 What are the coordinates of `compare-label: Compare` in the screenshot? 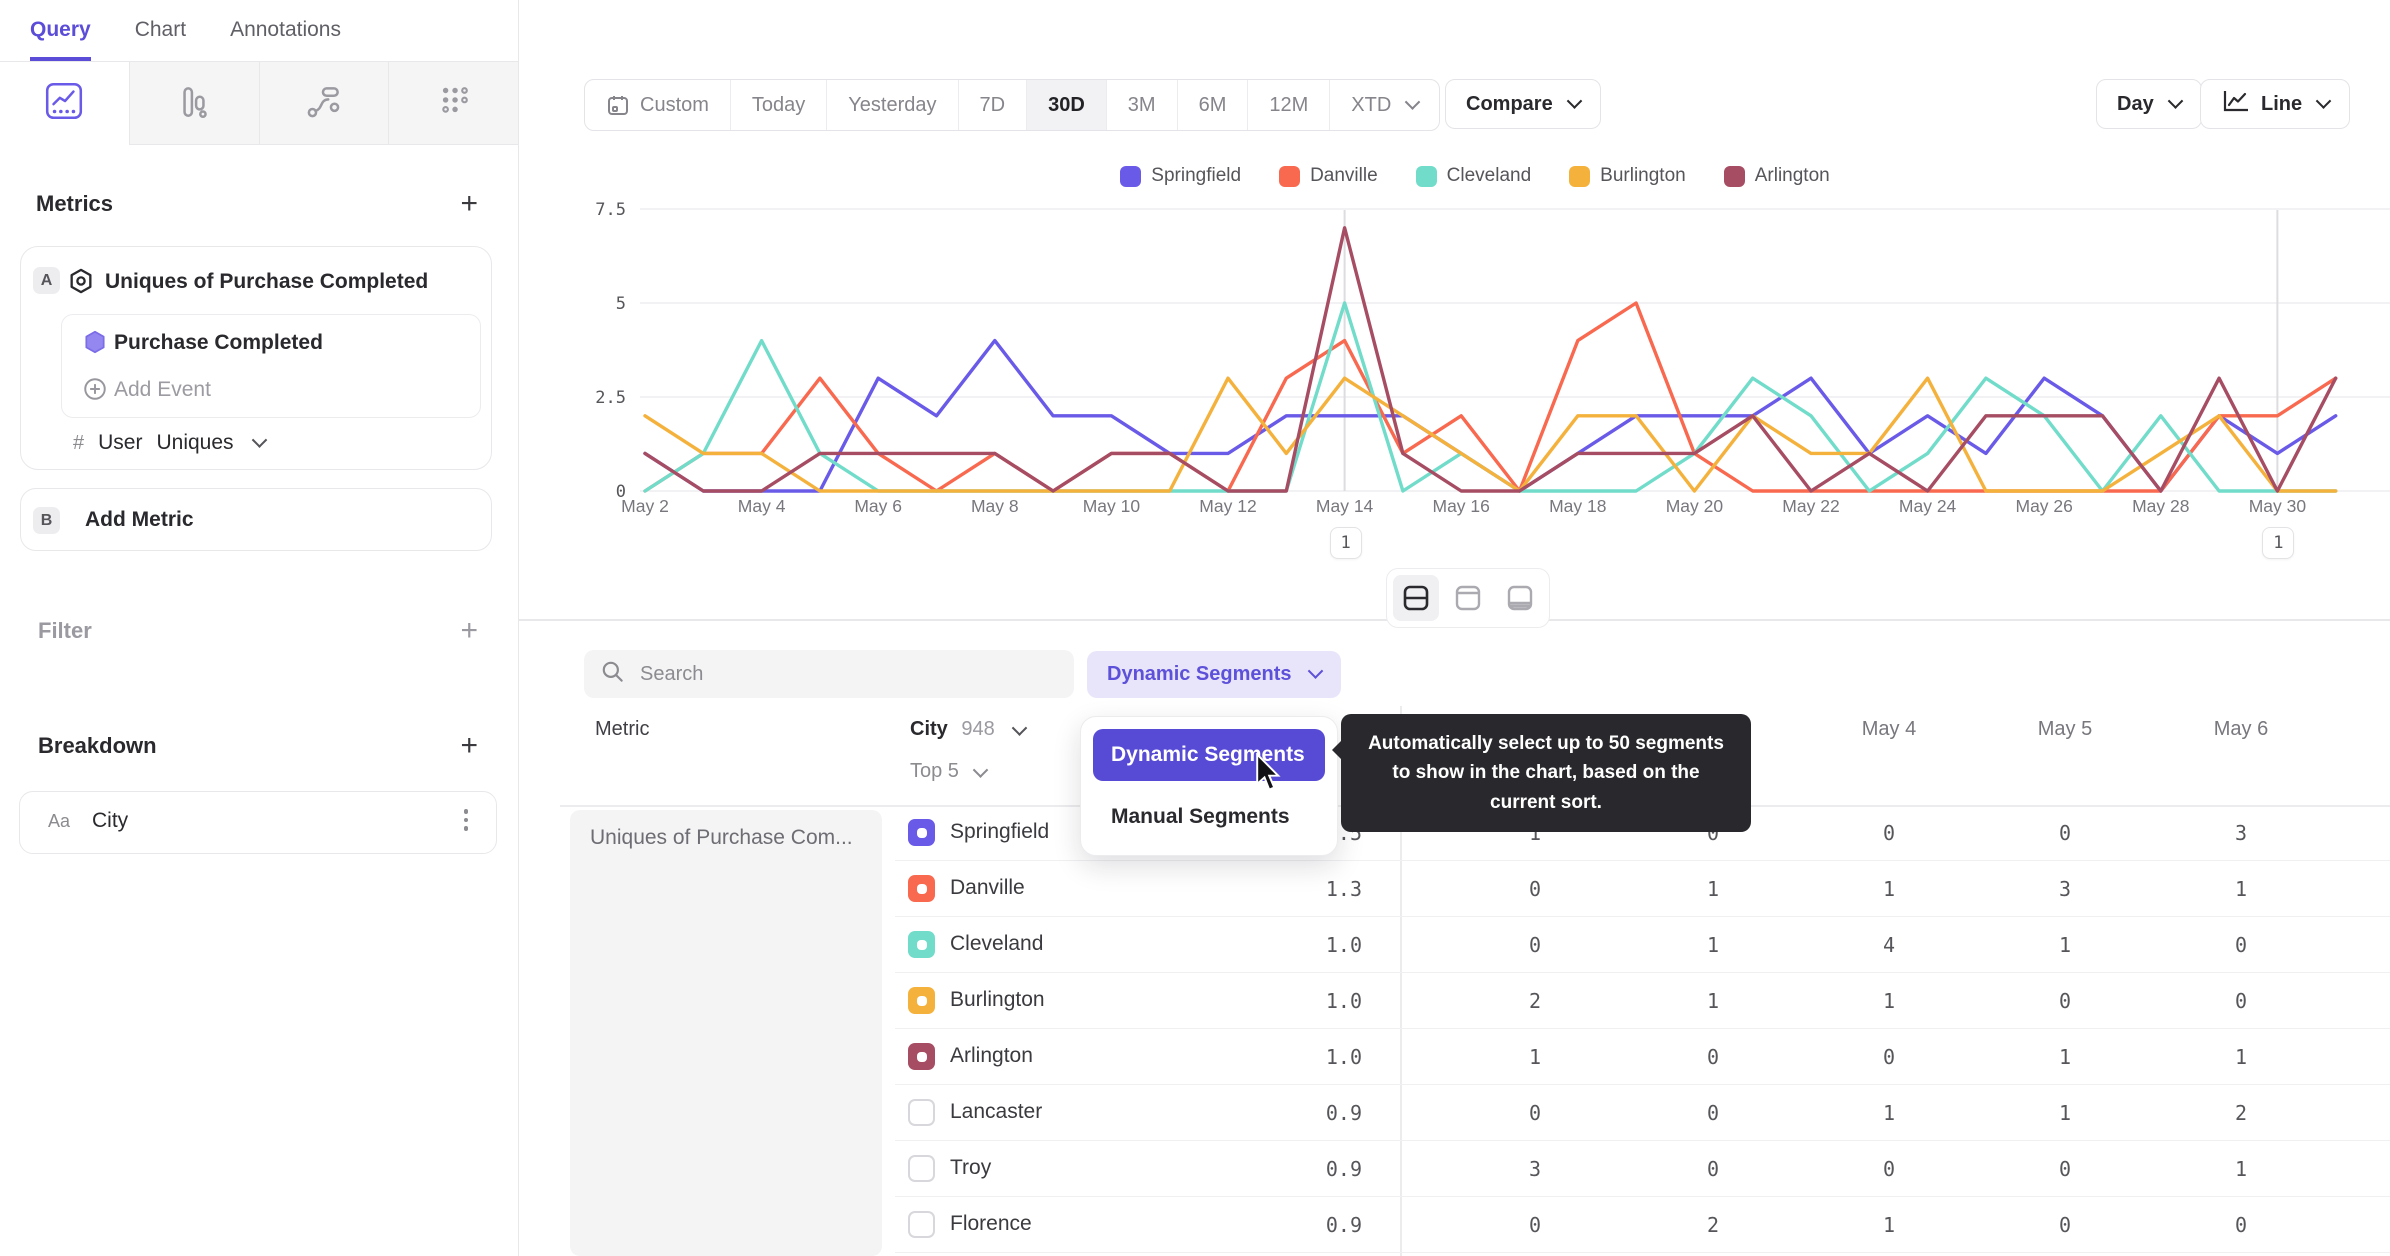 It's located at (1509, 103).